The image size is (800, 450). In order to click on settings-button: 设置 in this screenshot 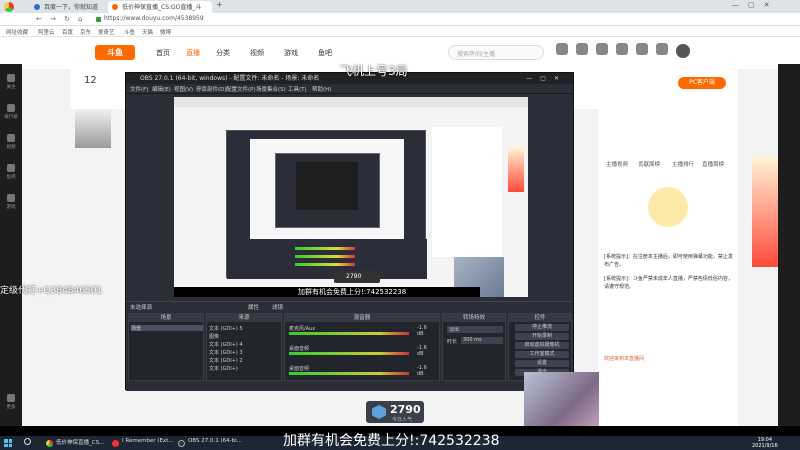, I will do `click(542, 363)`.